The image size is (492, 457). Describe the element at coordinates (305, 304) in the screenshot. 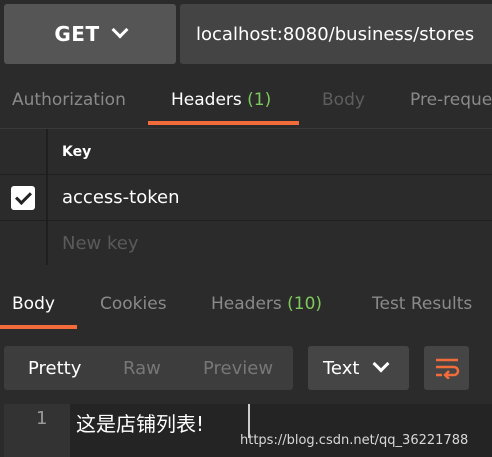

I see `tab-count-badge: (10)` at that location.